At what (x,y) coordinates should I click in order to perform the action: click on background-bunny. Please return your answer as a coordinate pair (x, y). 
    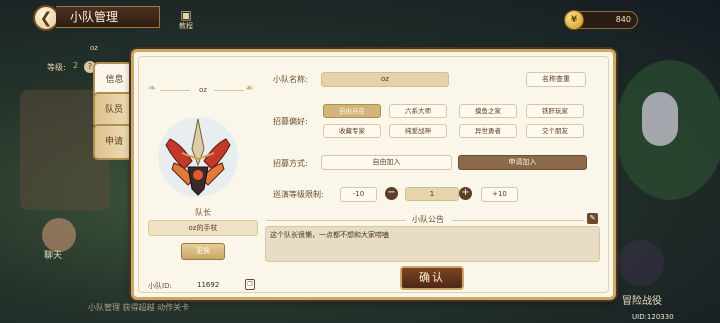
    Looking at the image, I should click on (660, 119).